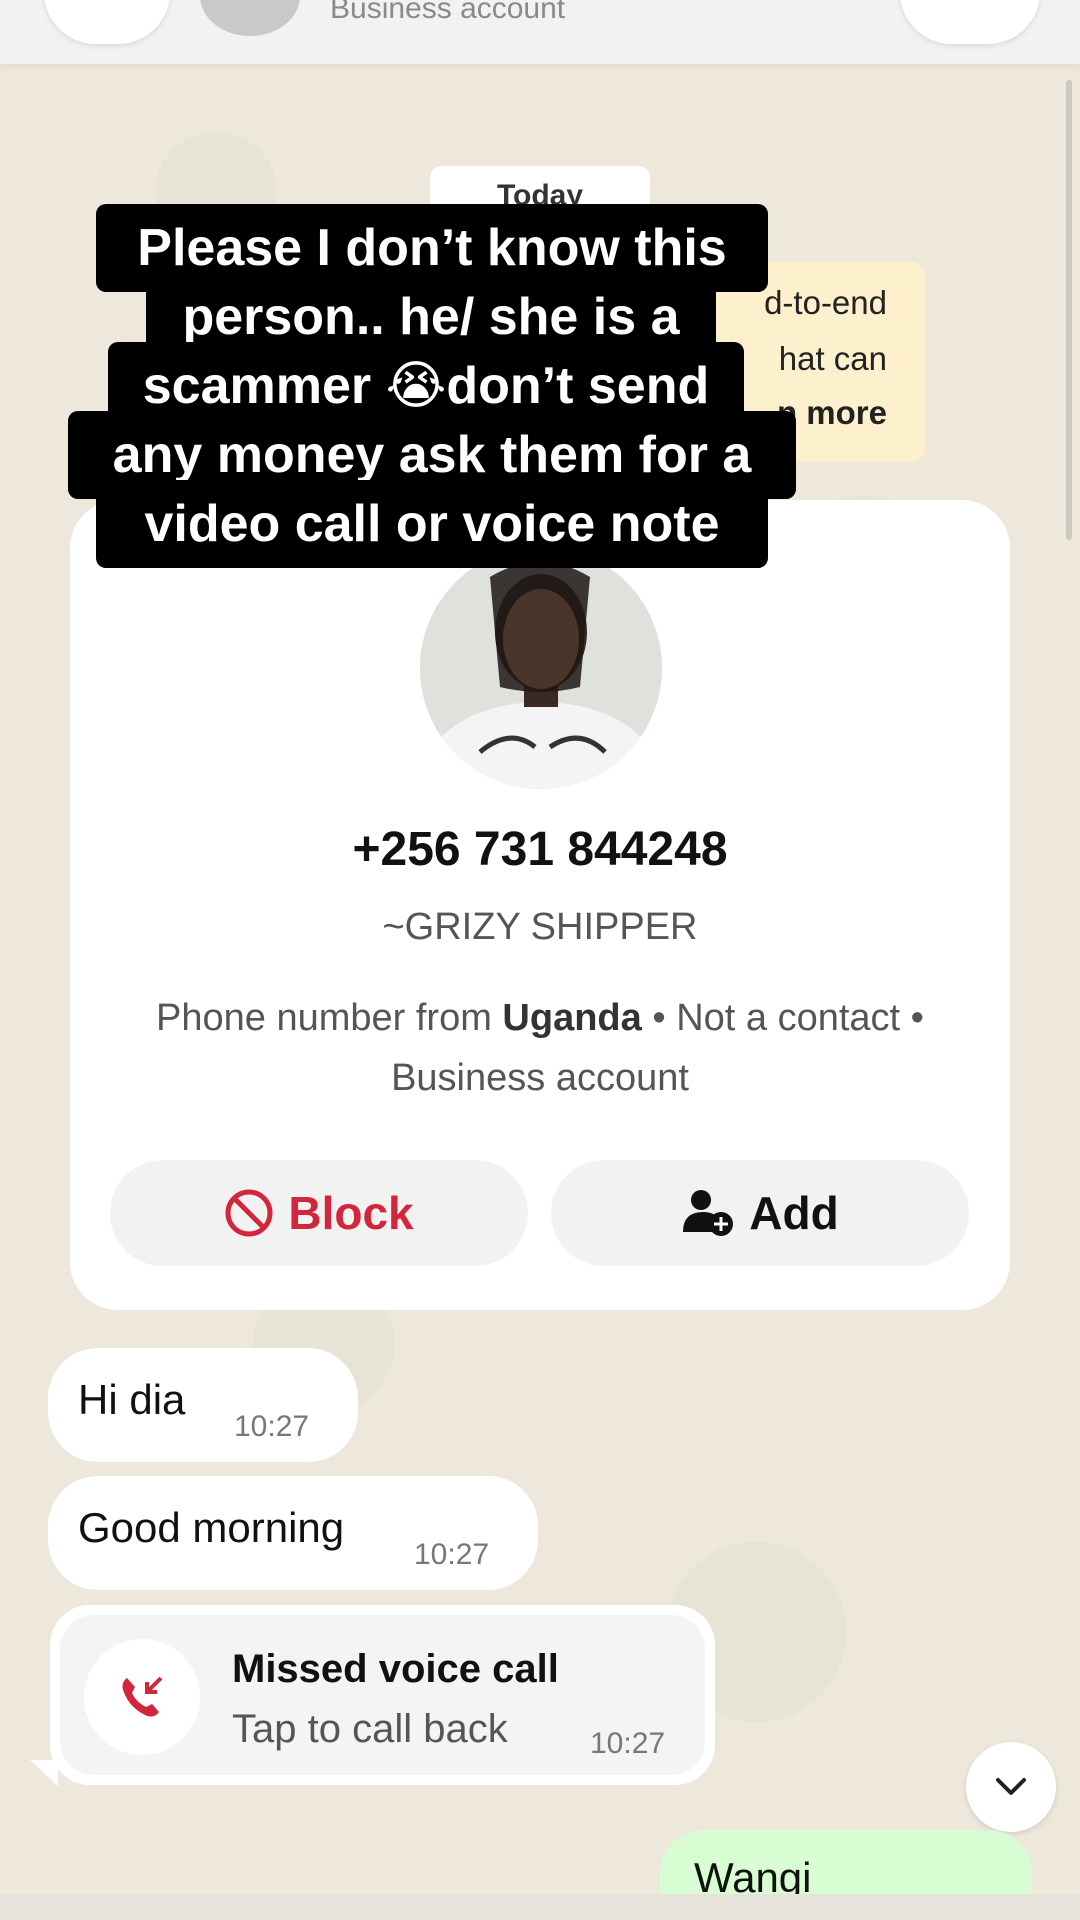  What do you see at coordinates (132, 1399) in the screenshot?
I see `message-text: Hi dia` at bounding box center [132, 1399].